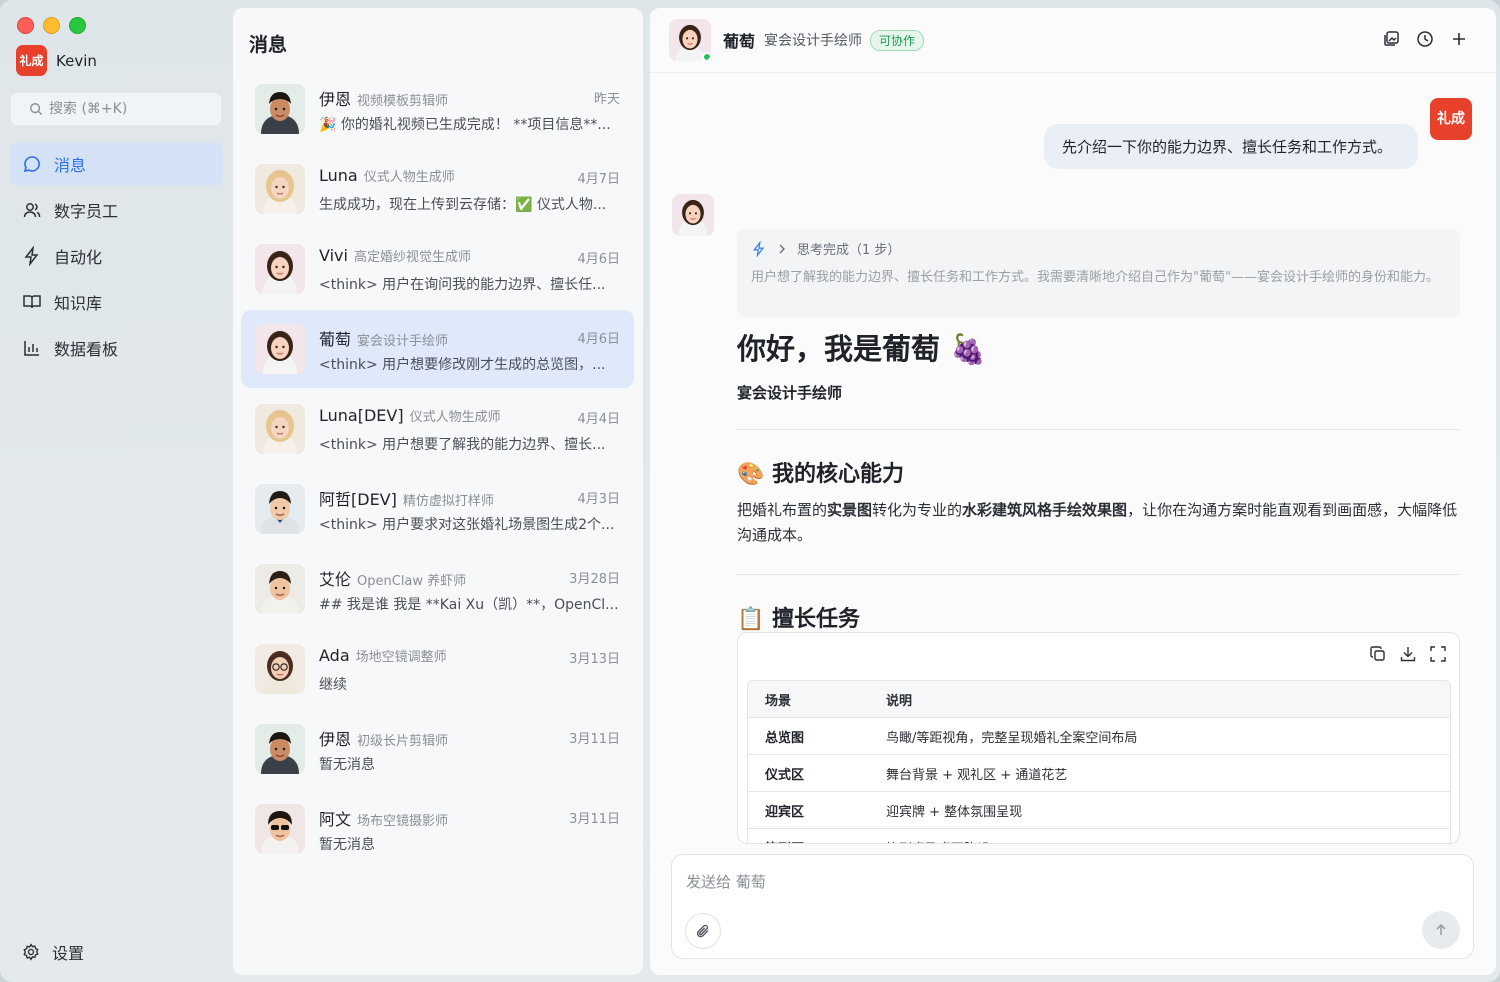 The width and height of the screenshot is (1500, 982). I want to click on section-core-ability-title: 🎨 我的核心能力, so click(821, 474).